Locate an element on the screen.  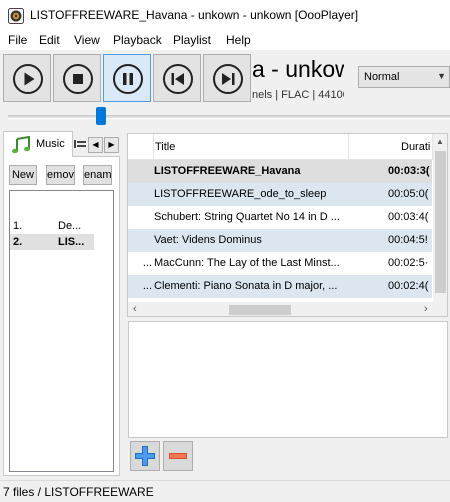
playlist-item-number: 1. is located at coordinates (18, 226).